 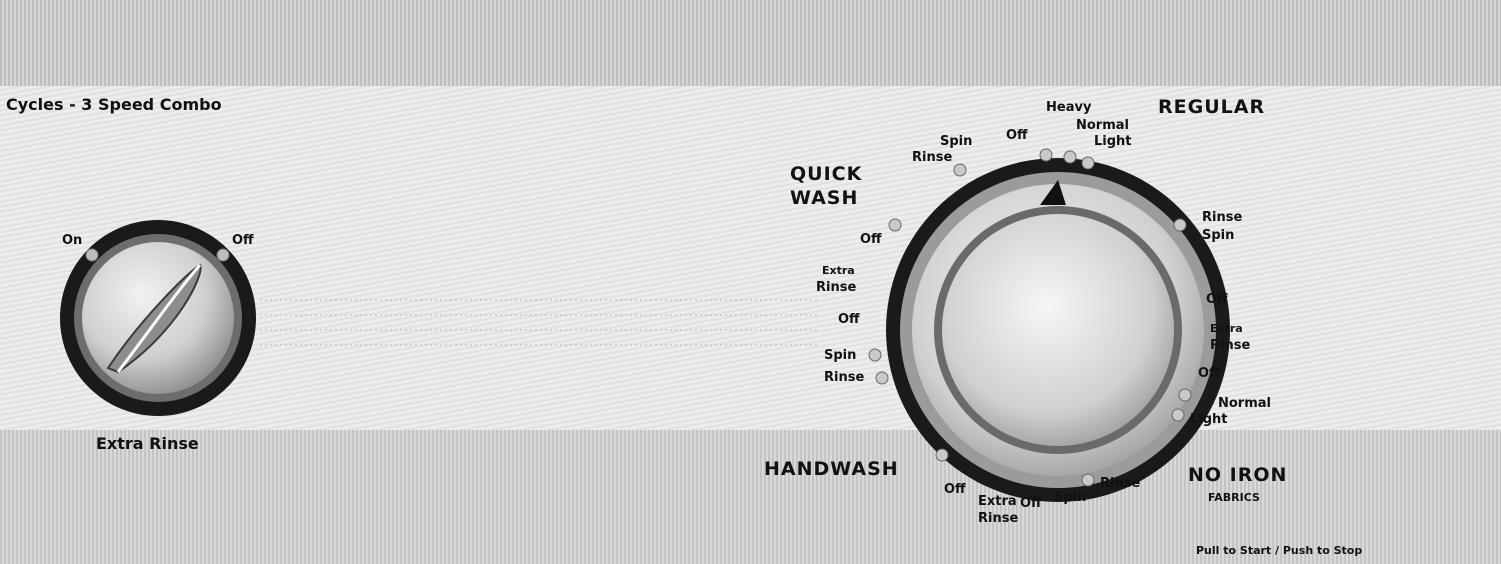 I want to click on mark-left-spin: Spin, so click(x=840, y=355).